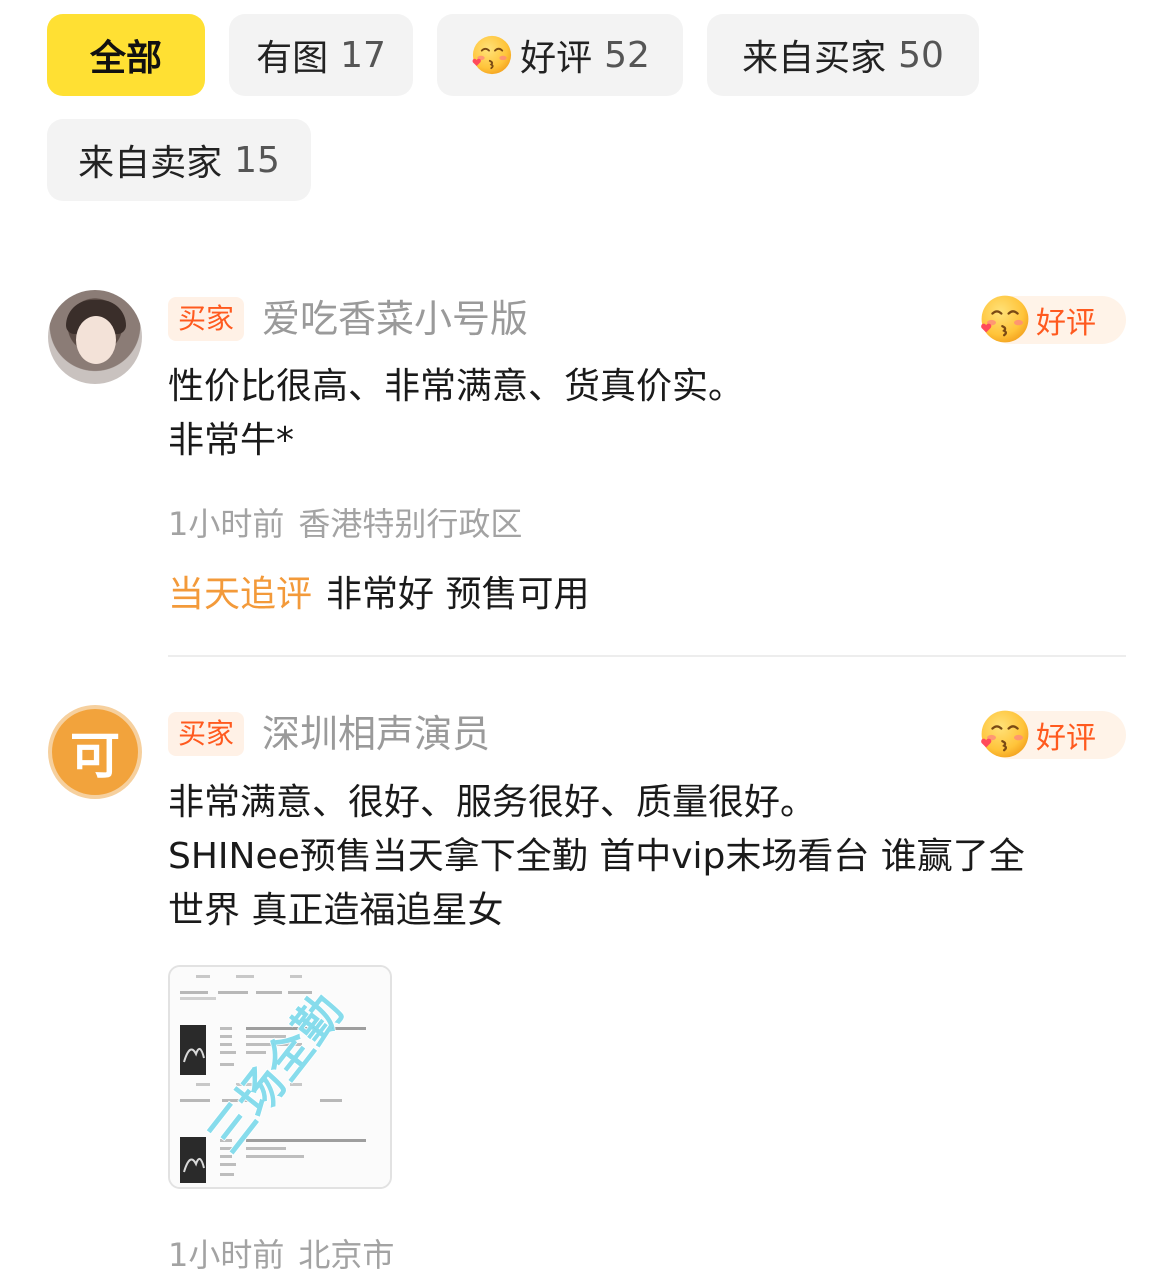 This screenshot has width=1172, height=1280. What do you see at coordinates (95, 756) in the screenshot?
I see `avatar-letter: 可` at bounding box center [95, 756].